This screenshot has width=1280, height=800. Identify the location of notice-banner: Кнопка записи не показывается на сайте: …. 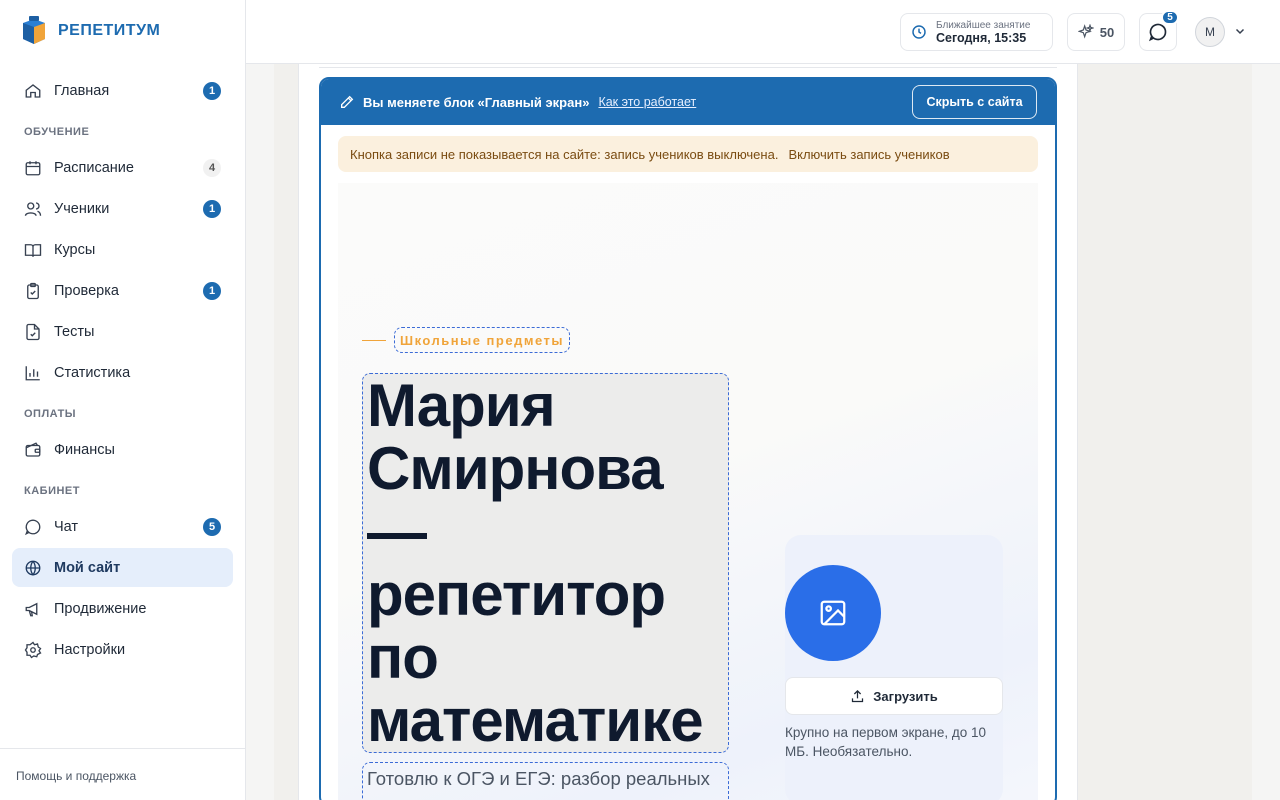
(688, 154).